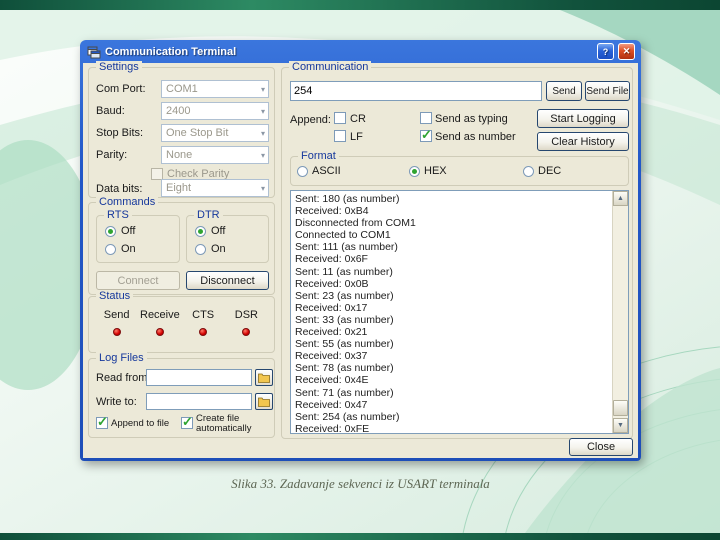 The height and width of the screenshot is (540, 720). I want to click on parity-value: None, so click(179, 155).